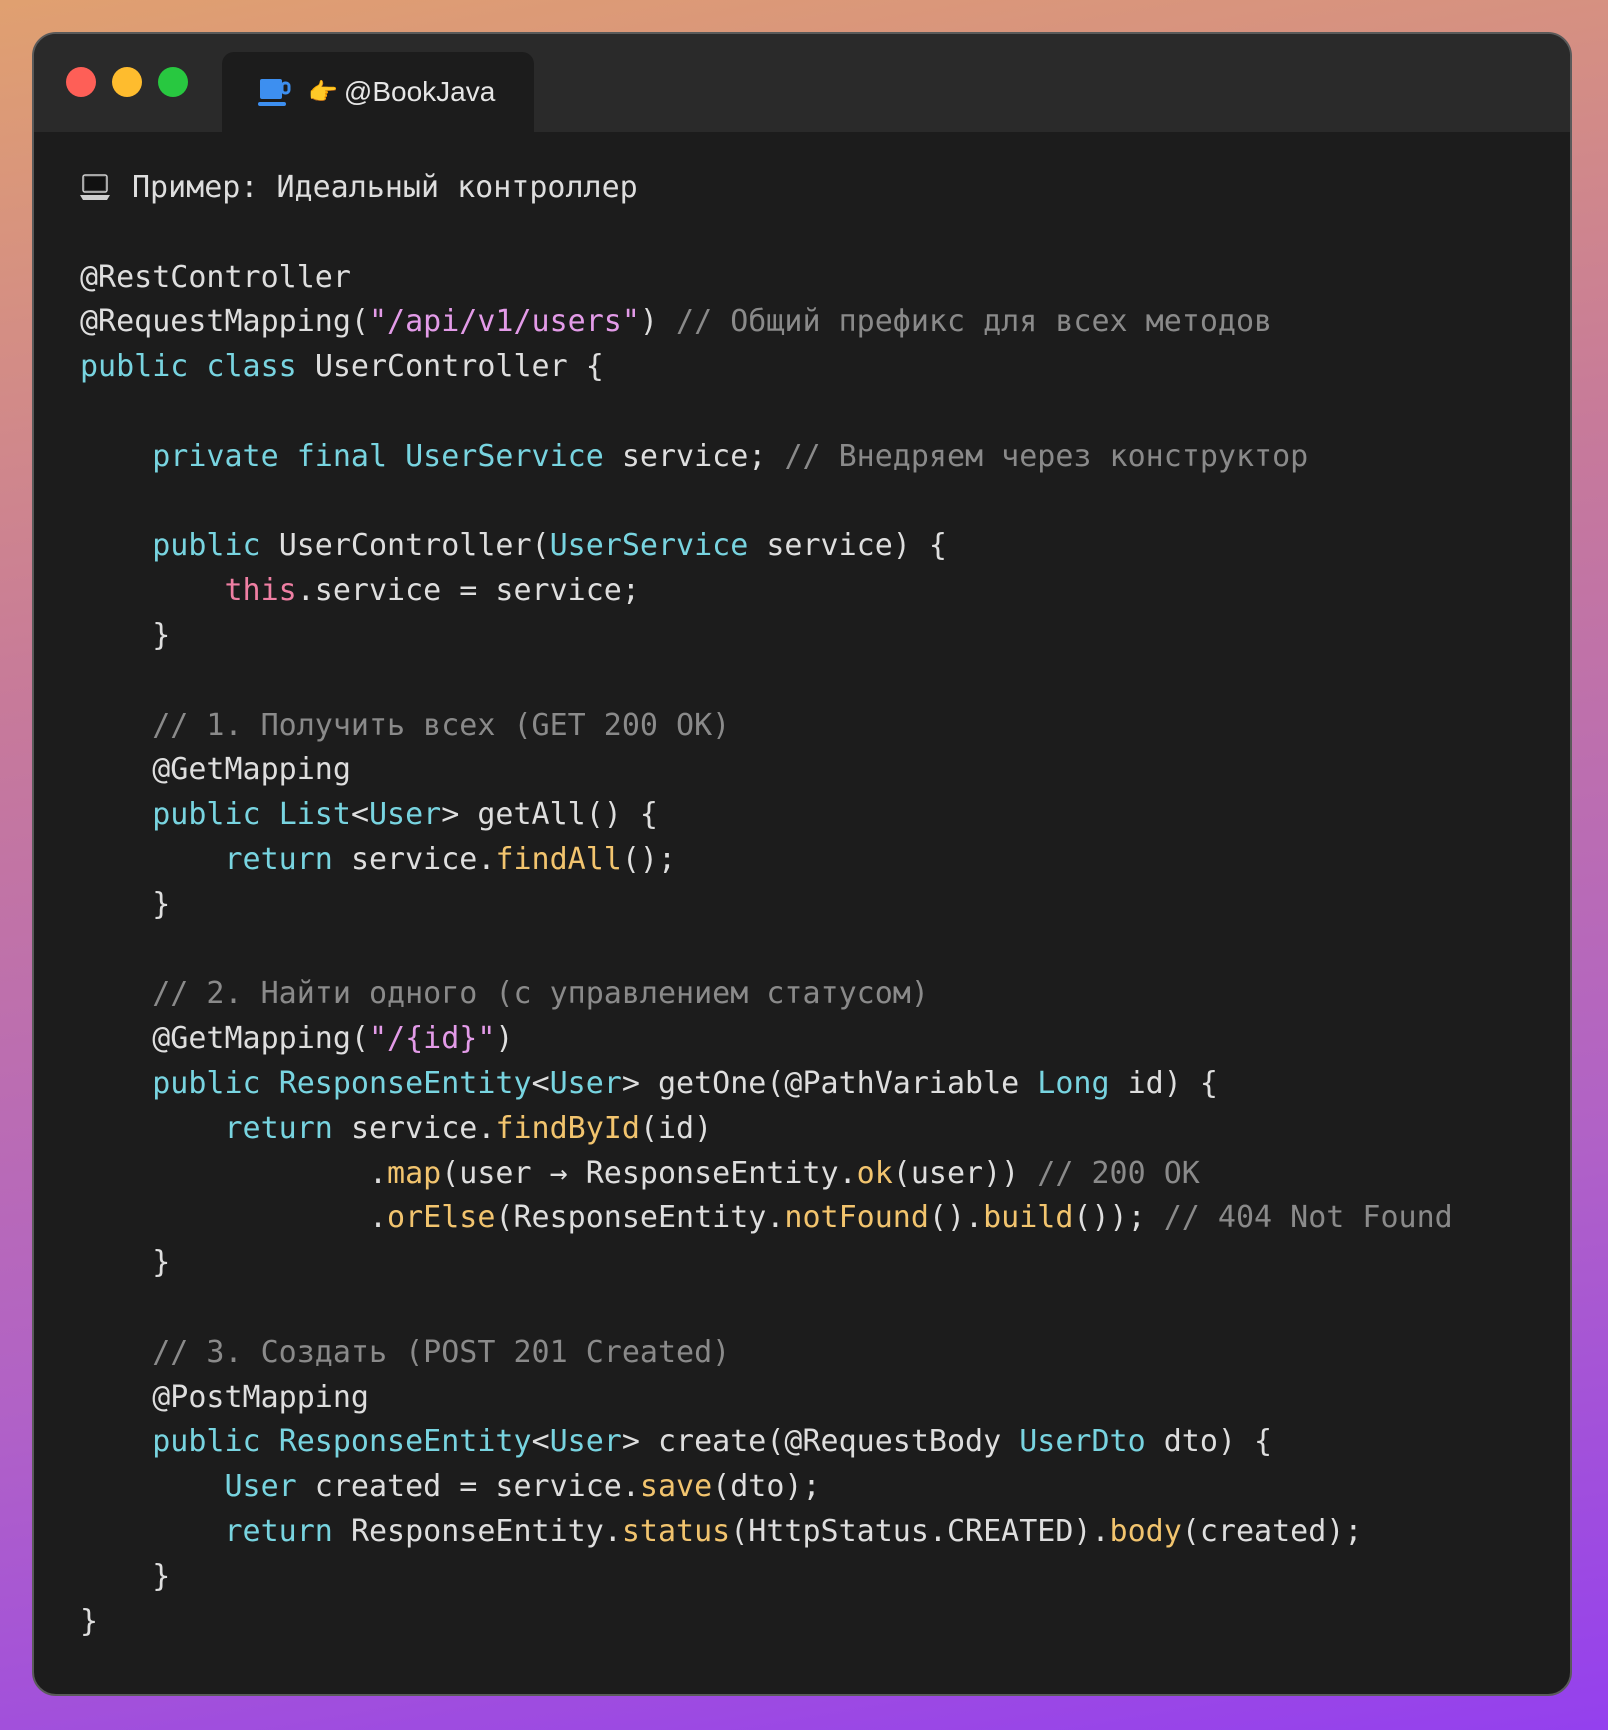 This screenshot has width=1608, height=1730. Describe the element at coordinates (1209, 1442) in the screenshot. I see `code-token: dto) {` at that location.